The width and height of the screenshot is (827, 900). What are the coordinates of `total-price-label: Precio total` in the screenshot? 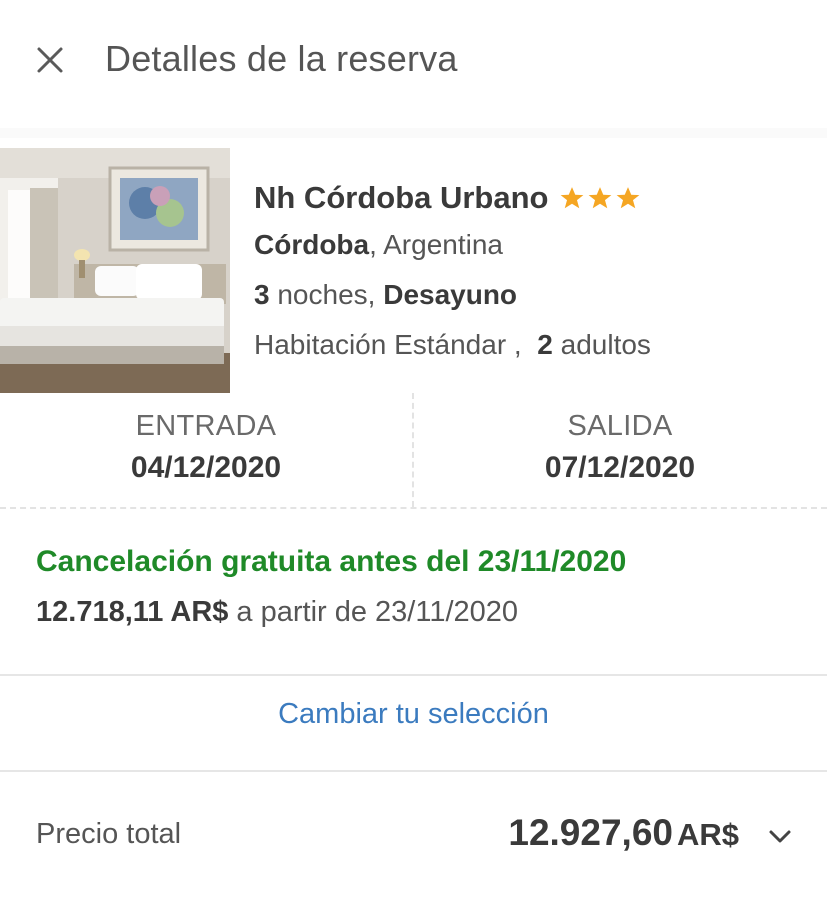 It's located at (109, 834).